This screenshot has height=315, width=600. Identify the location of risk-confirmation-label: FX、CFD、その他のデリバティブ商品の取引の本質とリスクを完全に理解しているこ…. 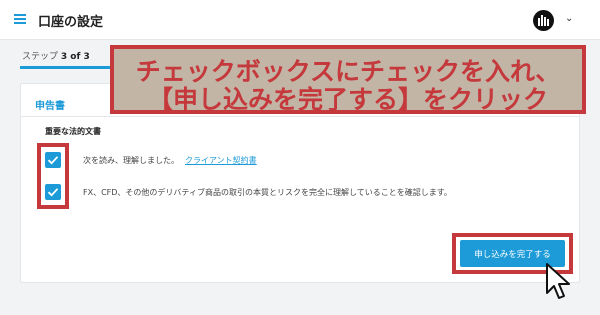
(267, 192).